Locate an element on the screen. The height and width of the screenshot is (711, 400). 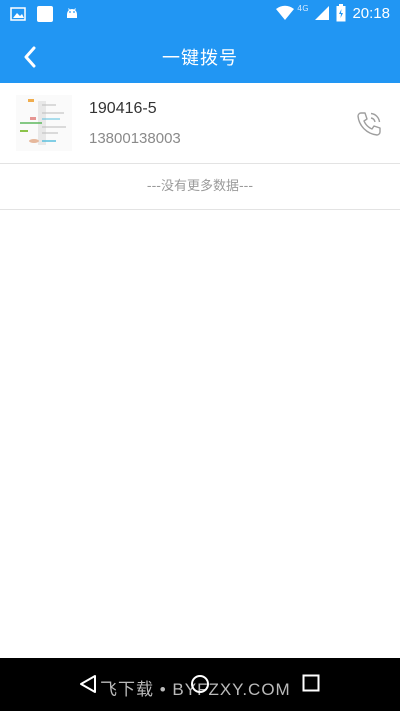
nav-home-icon is located at coordinates (200, 684).